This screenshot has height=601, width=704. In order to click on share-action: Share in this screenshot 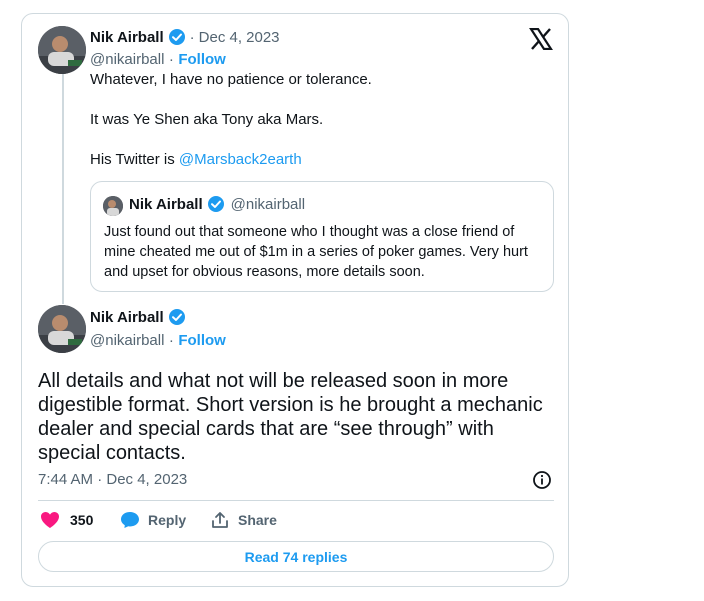, I will do `click(243, 520)`.